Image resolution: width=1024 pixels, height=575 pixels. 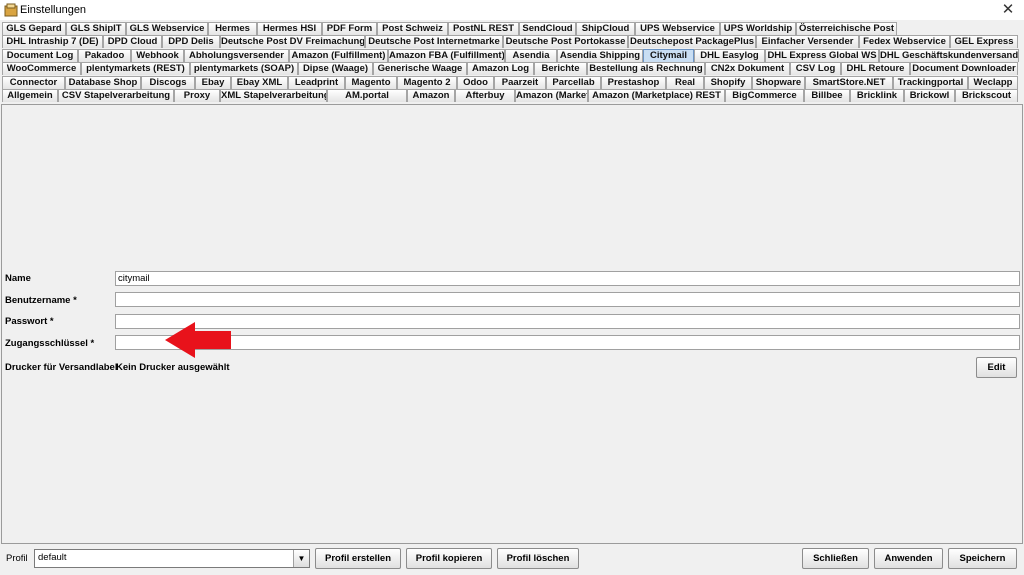 What do you see at coordinates (289, 28) in the screenshot?
I see `tab-hermes-hsi: Hermes HSI` at bounding box center [289, 28].